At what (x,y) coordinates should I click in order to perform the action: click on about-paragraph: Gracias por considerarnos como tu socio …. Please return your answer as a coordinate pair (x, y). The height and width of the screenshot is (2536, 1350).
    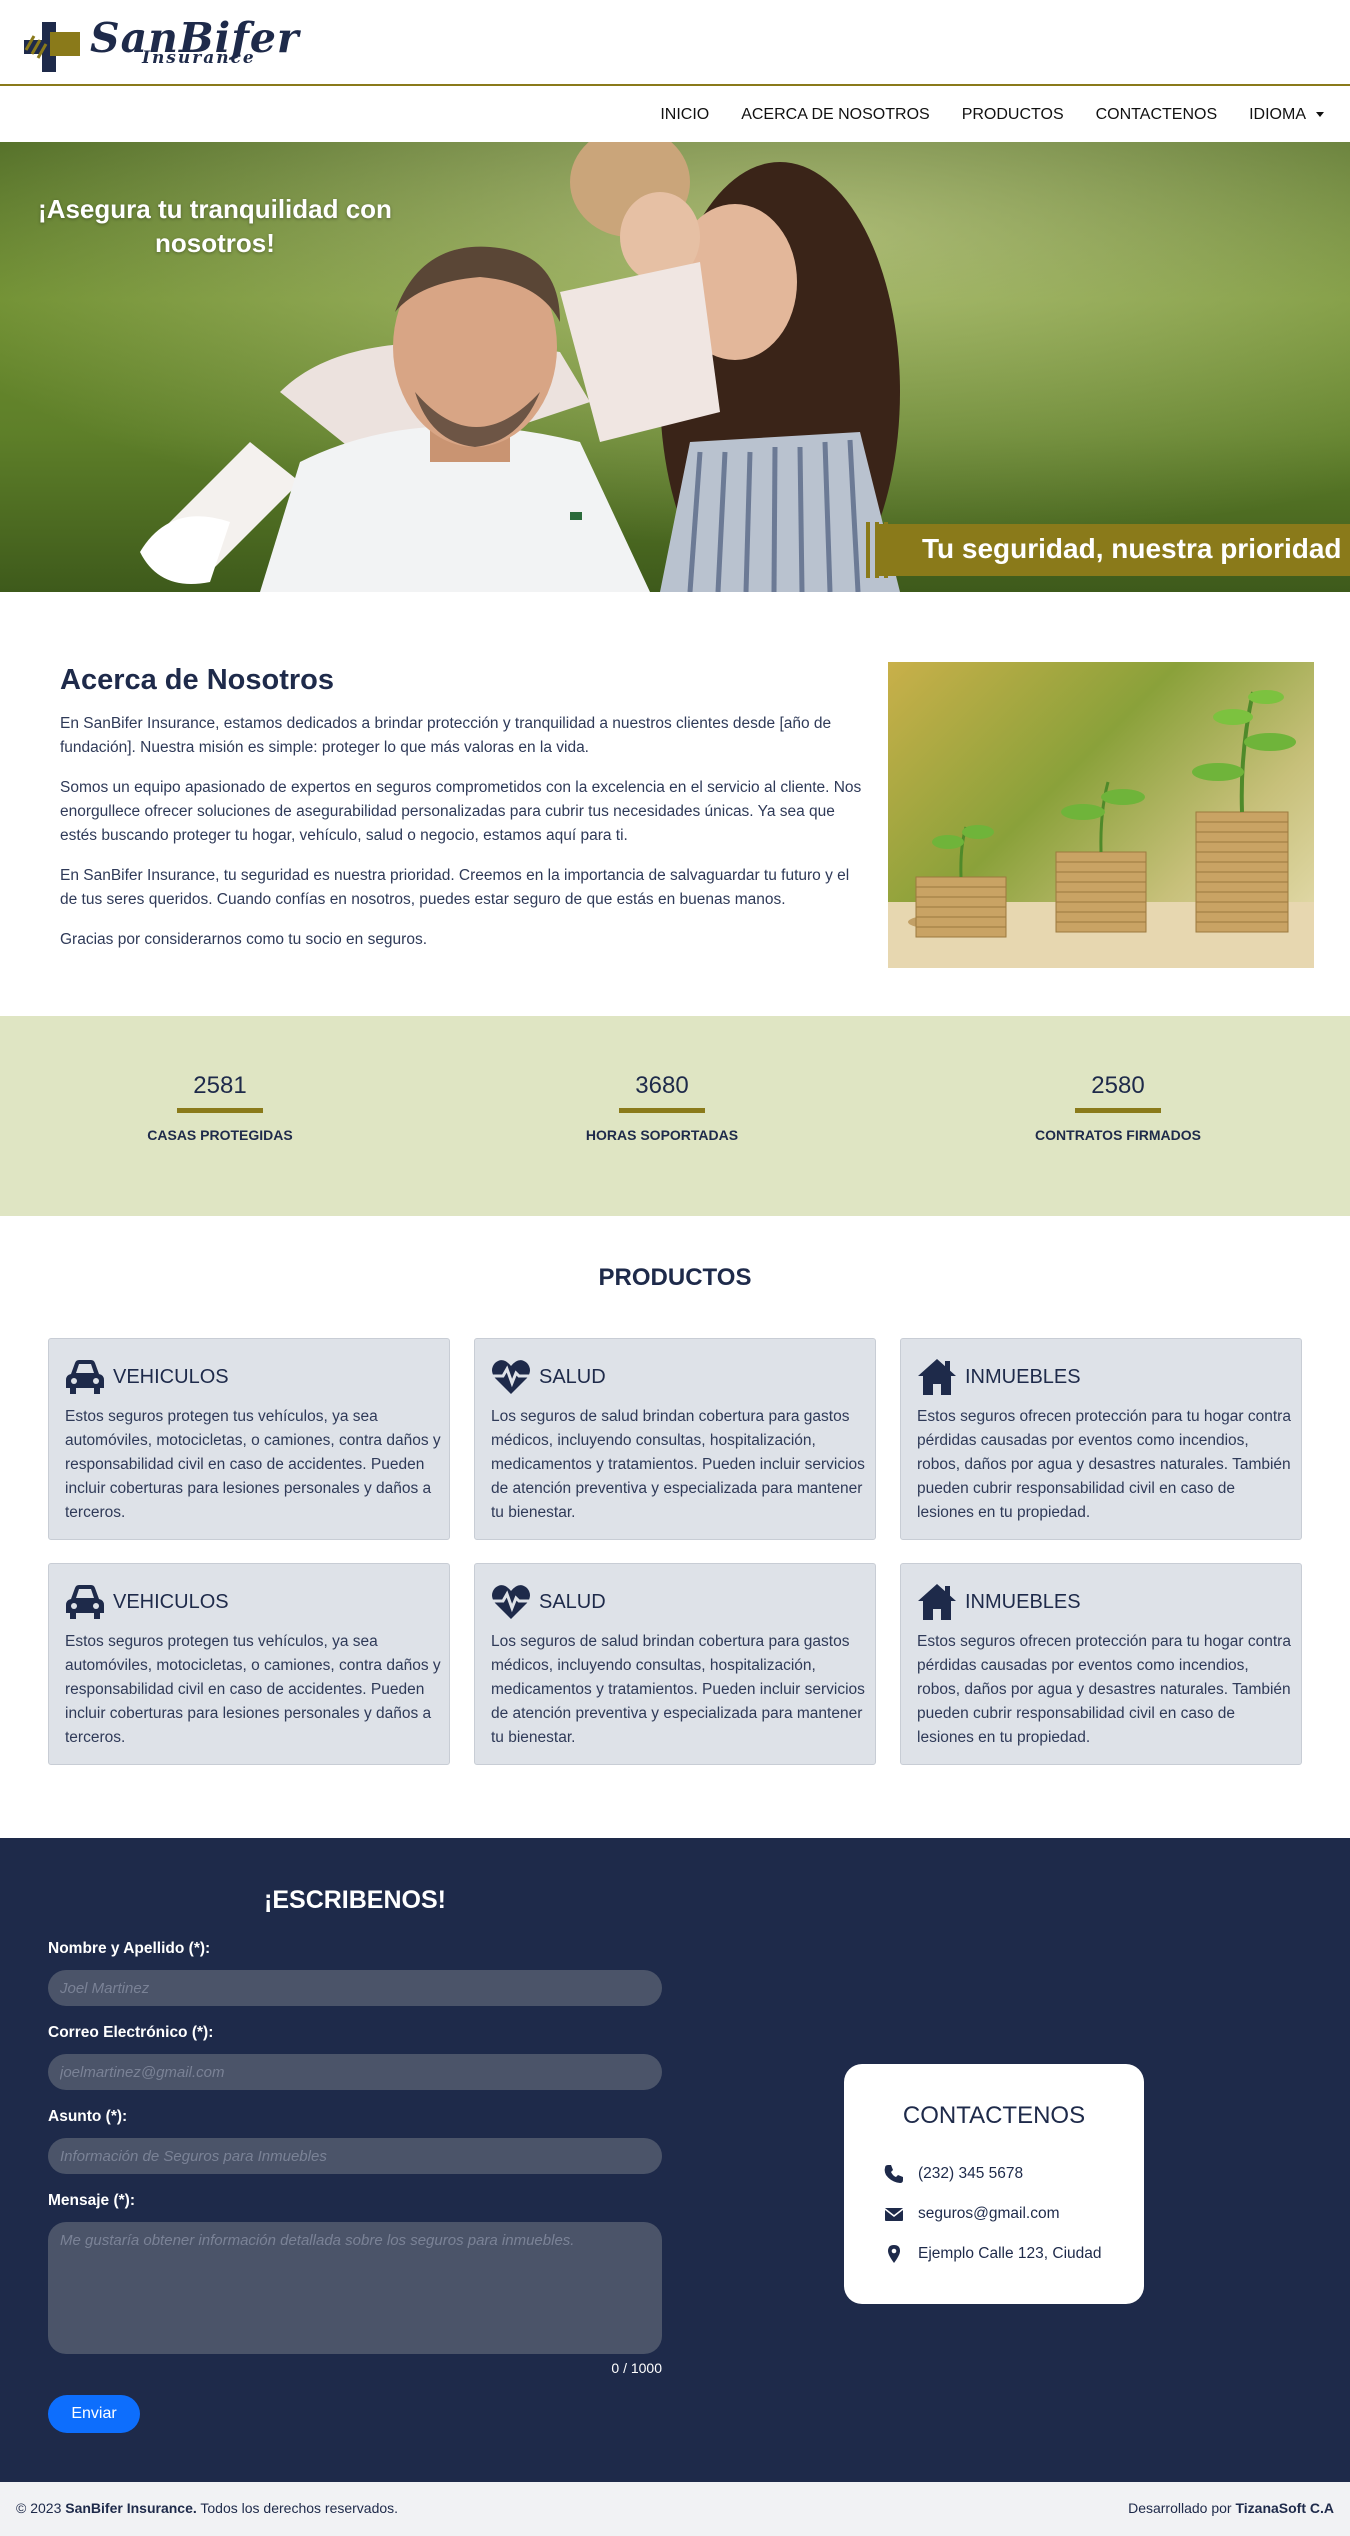
    Looking at the image, I should click on (244, 939).